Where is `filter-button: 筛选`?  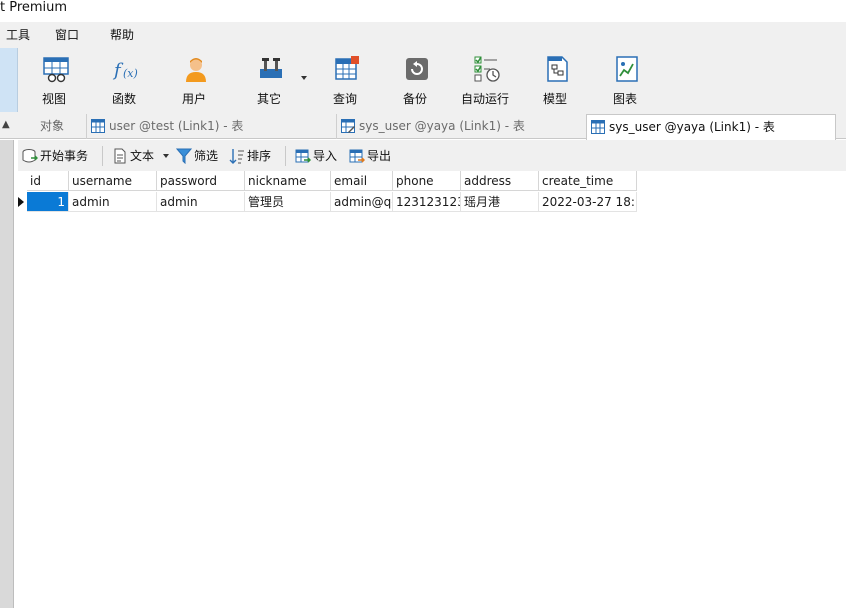
filter-button: 筛选 is located at coordinates (197, 156).